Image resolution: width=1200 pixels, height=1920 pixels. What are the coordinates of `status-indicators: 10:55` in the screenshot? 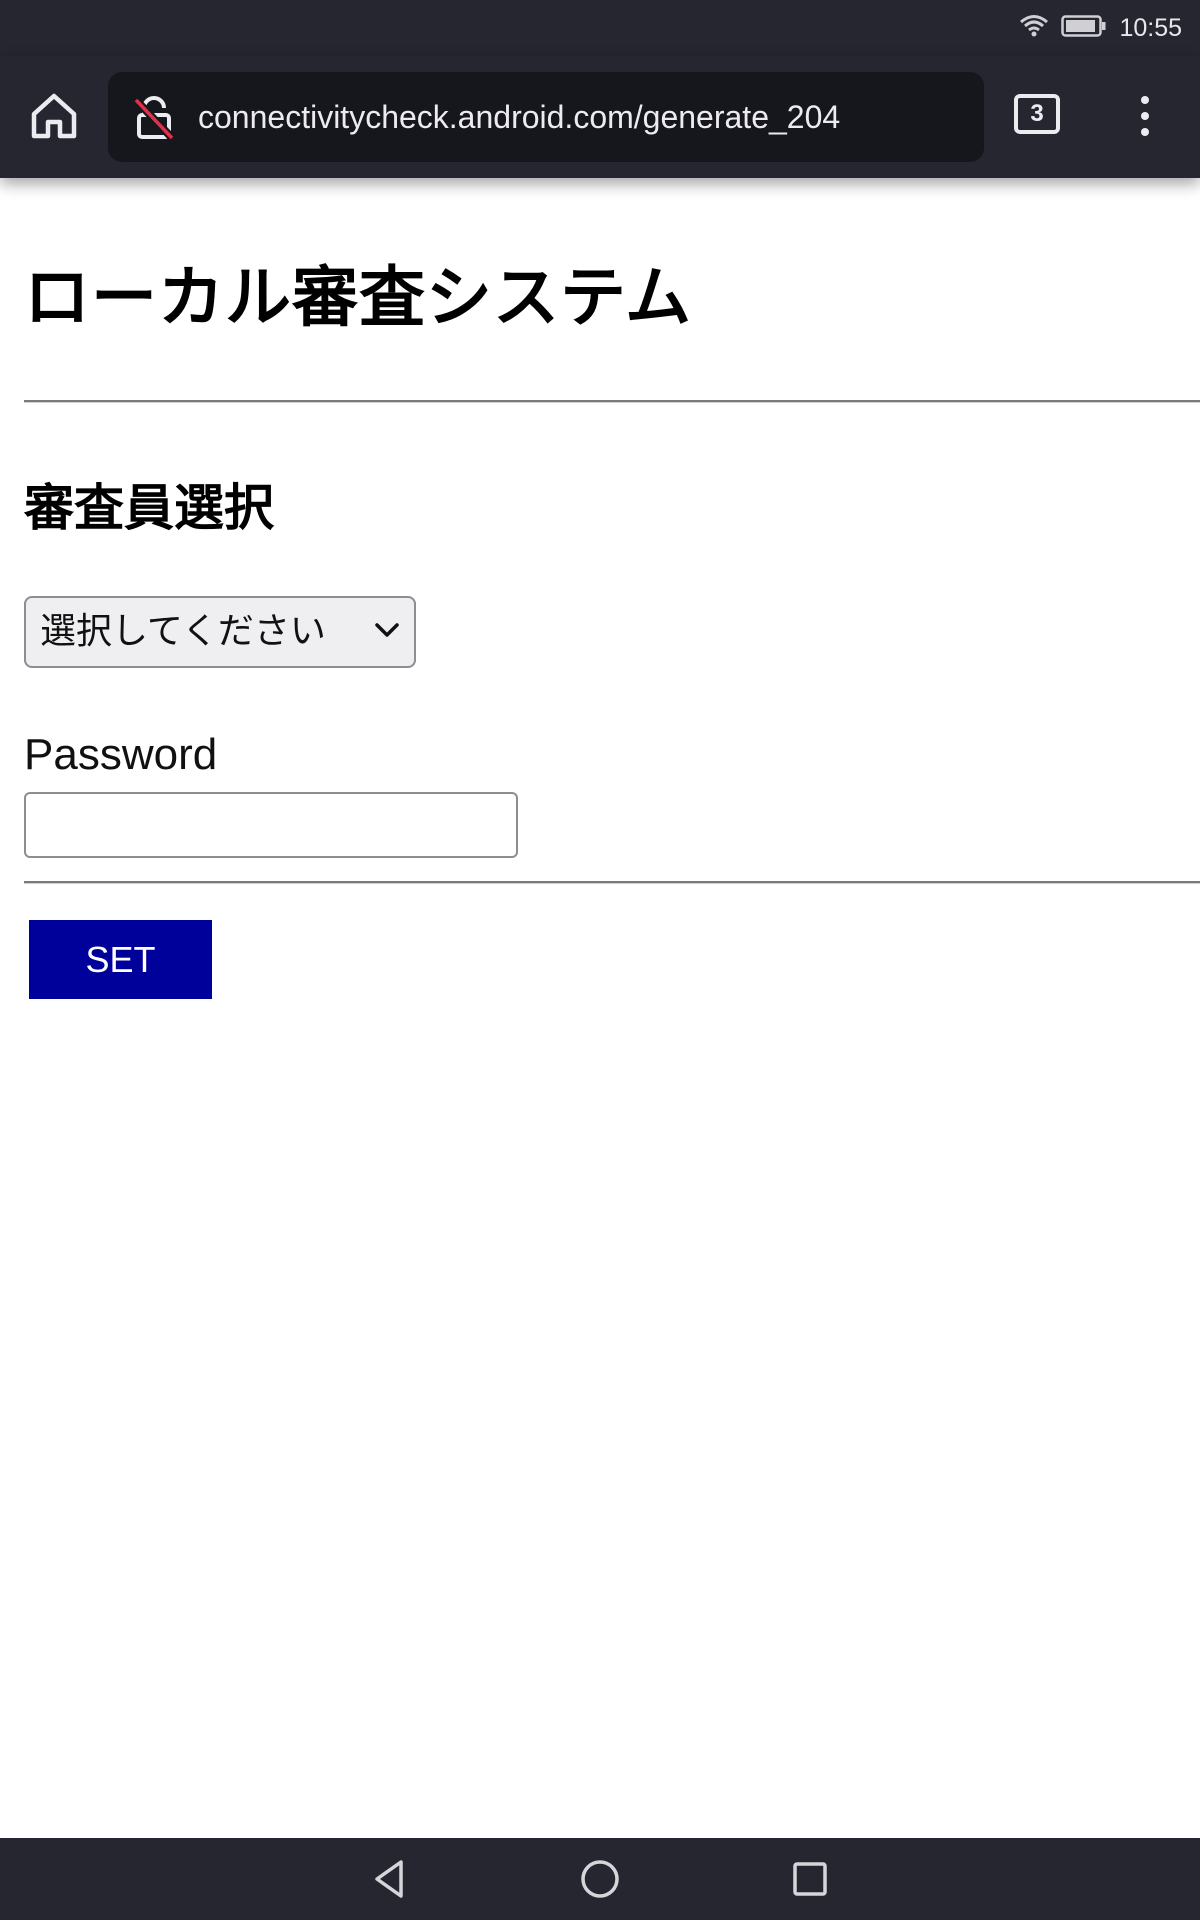 It's located at (1100, 28).